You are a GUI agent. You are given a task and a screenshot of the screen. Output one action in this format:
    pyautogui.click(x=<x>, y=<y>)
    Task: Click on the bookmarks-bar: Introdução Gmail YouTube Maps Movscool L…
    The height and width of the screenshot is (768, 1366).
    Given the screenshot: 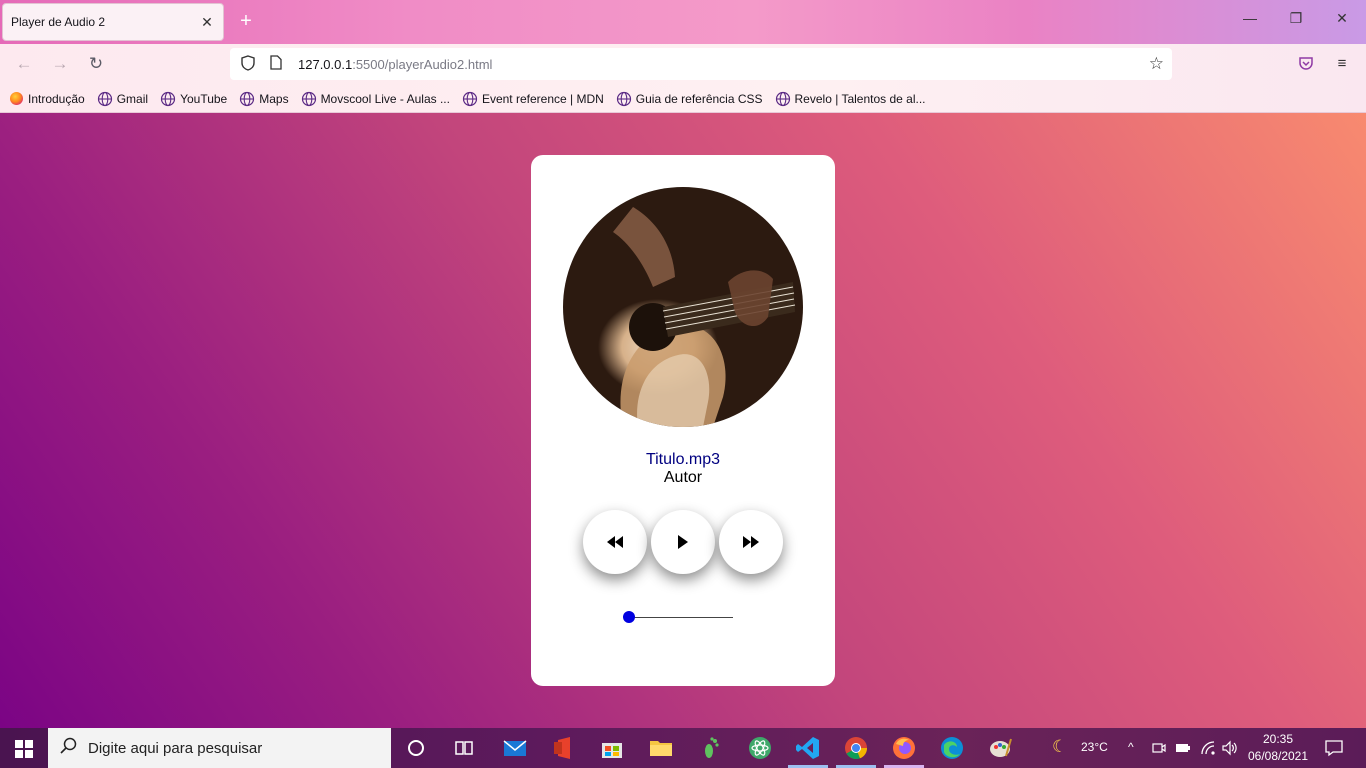 What is the action you would take?
    pyautogui.click(x=683, y=99)
    